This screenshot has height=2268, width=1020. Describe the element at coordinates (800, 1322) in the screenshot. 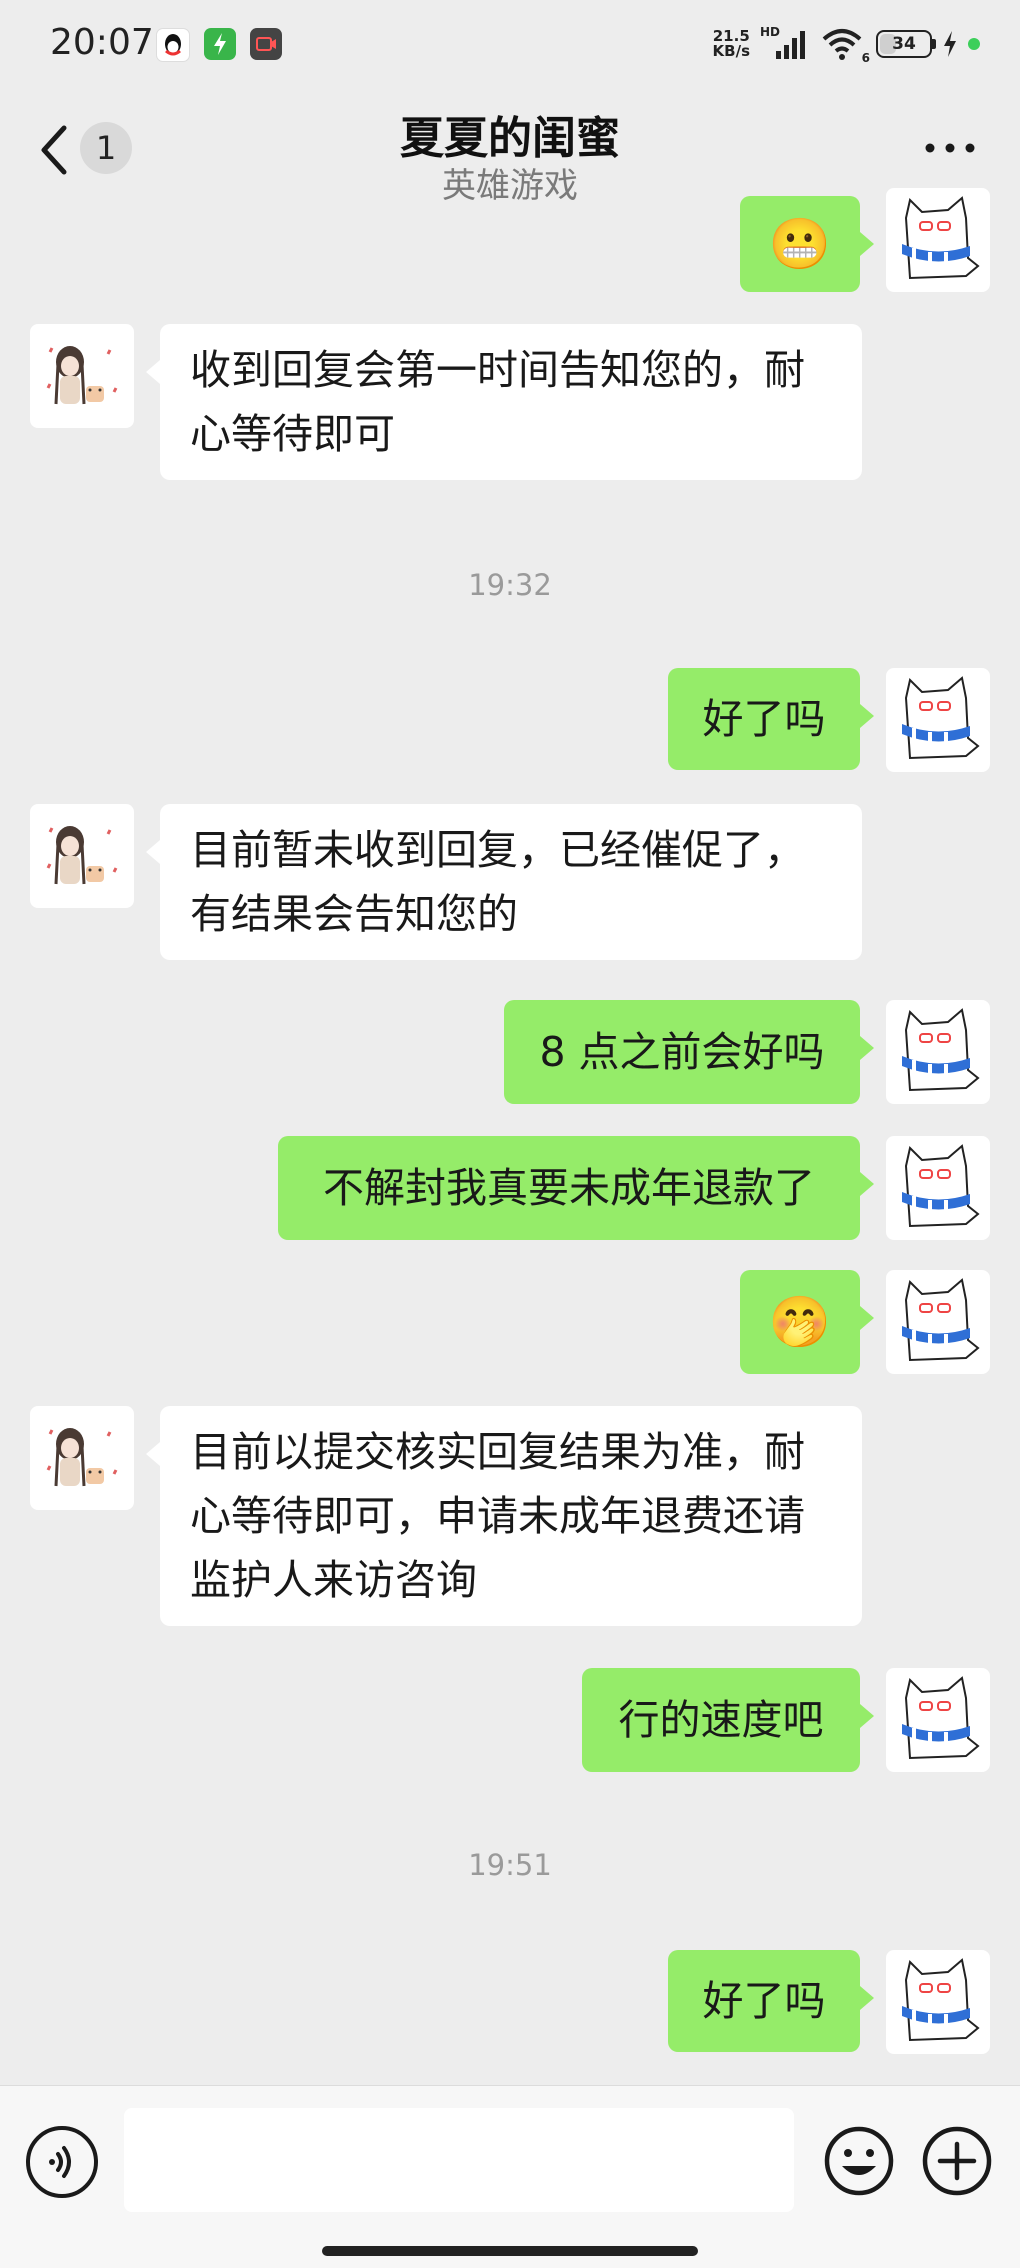

I see `face-hand-emoji: 🤭` at that location.